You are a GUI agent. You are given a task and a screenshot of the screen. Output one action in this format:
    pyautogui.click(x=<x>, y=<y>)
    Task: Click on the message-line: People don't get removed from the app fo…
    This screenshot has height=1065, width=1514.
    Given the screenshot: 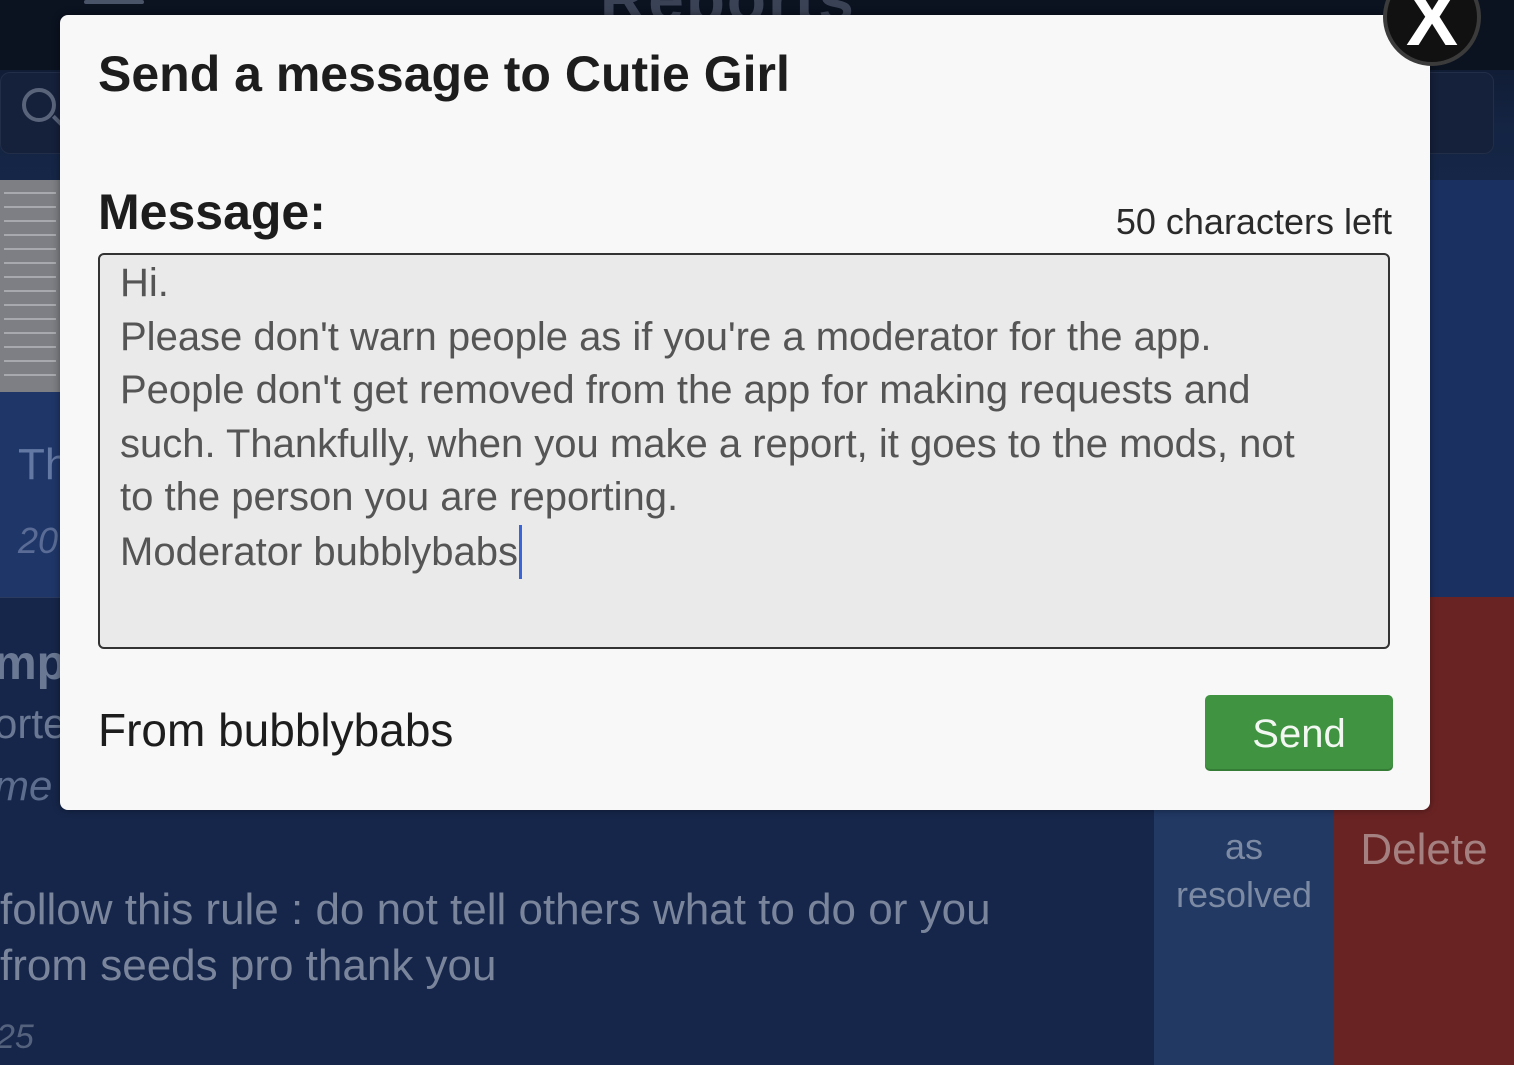 What is the action you would take?
    pyautogui.click(x=685, y=390)
    